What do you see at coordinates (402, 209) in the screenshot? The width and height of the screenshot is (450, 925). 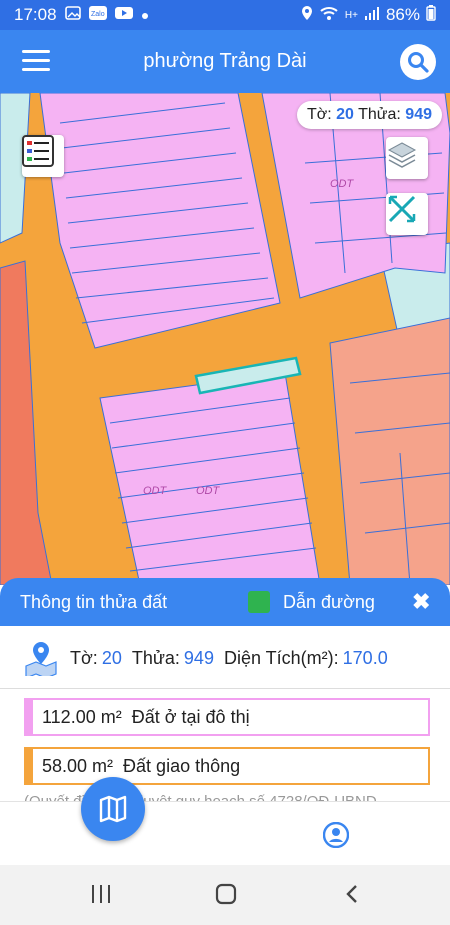 I see `measure-icon` at bounding box center [402, 209].